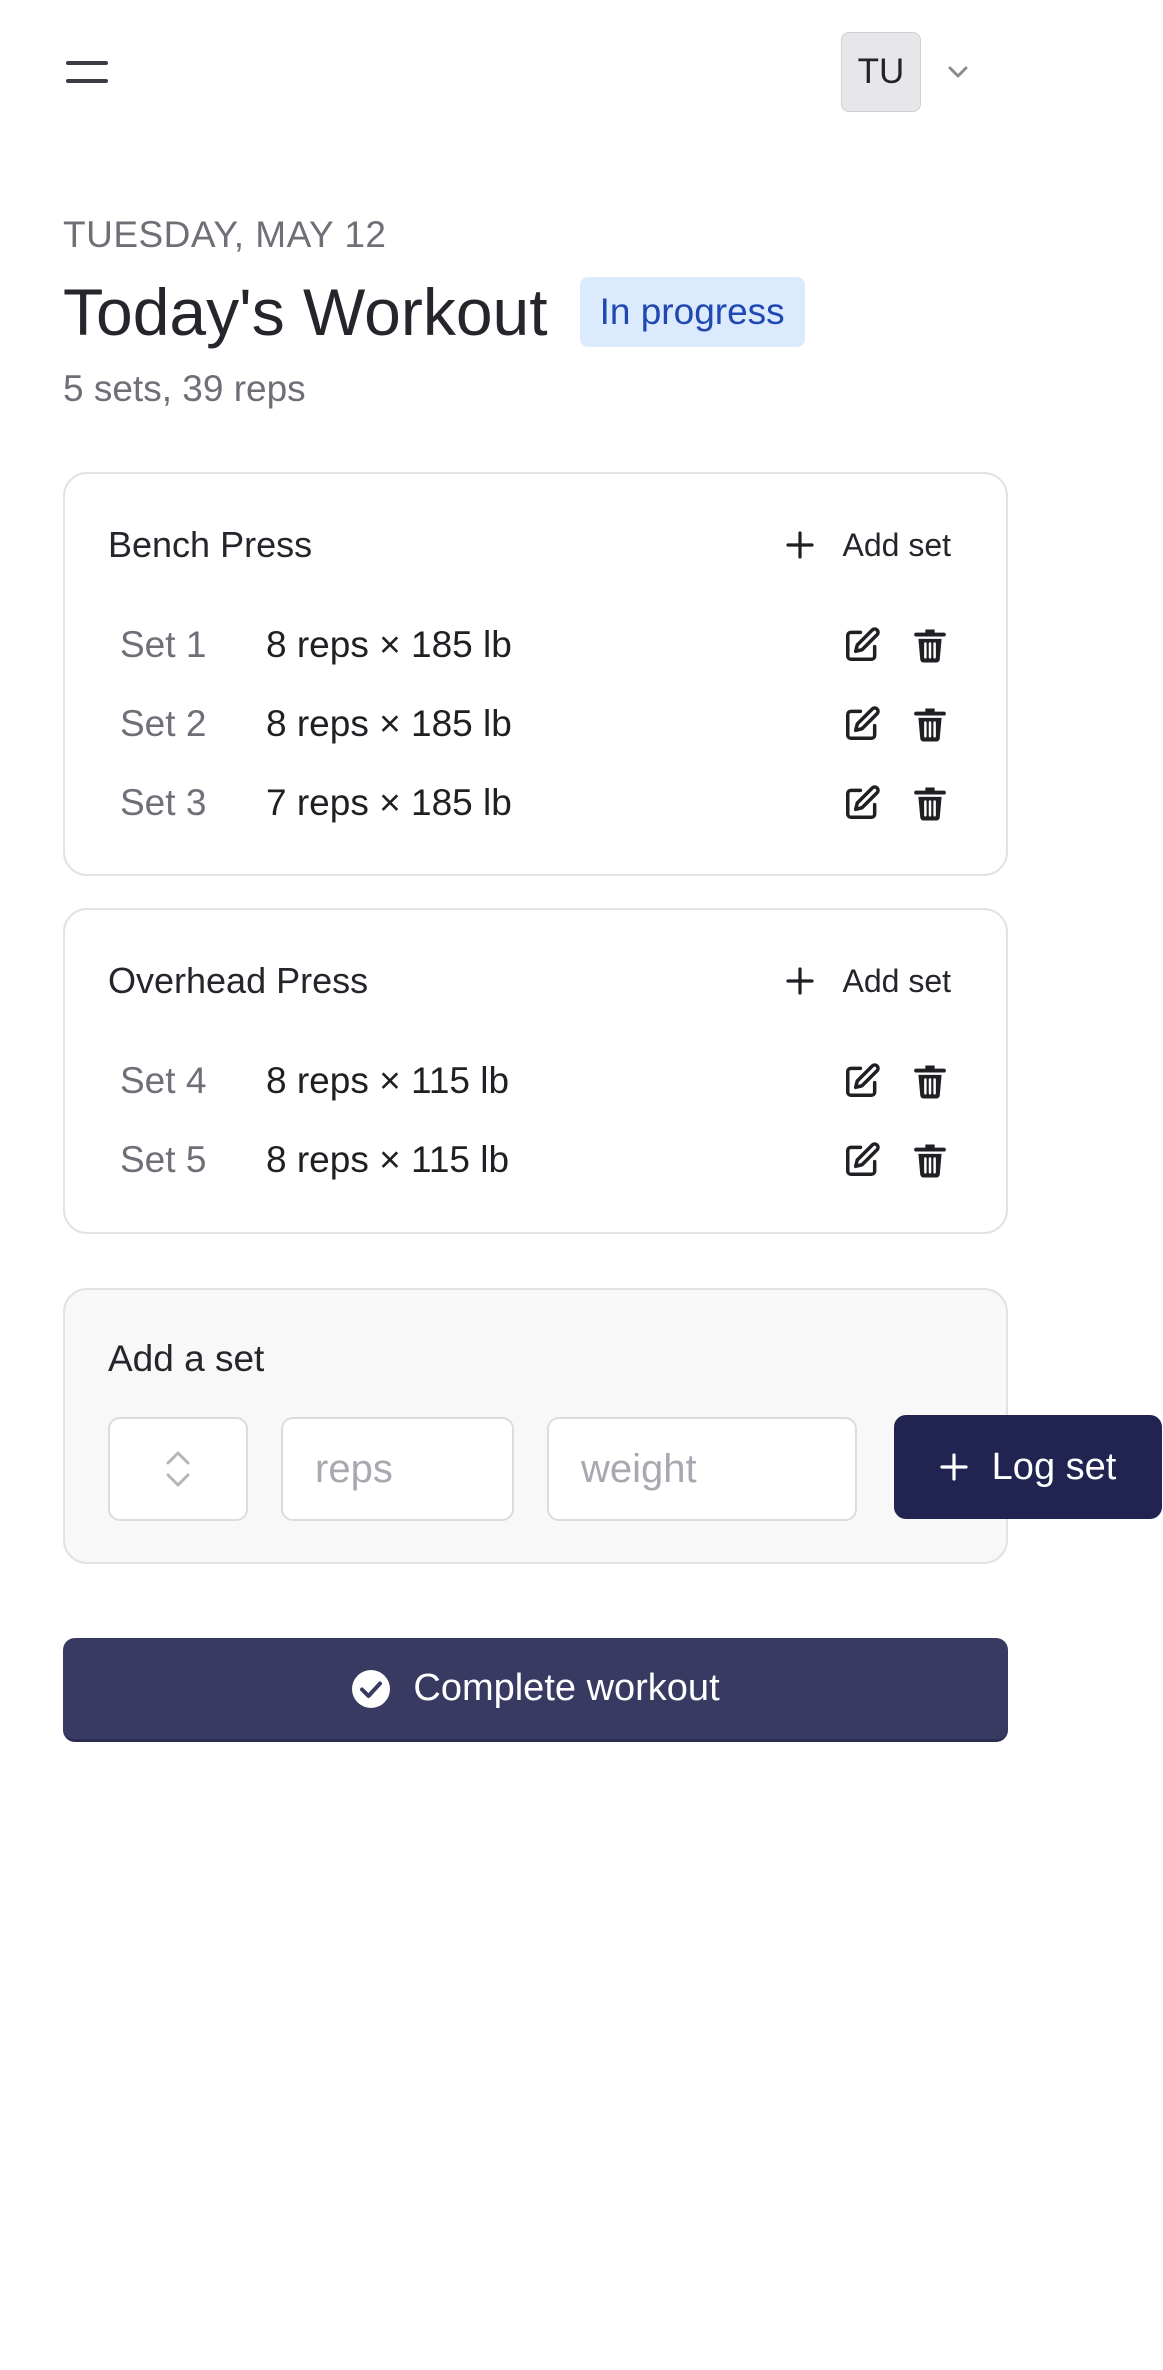 The height and width of the screenshot is (2370, 1163). I want to click on chevron-down-icon, so click(958, 72).